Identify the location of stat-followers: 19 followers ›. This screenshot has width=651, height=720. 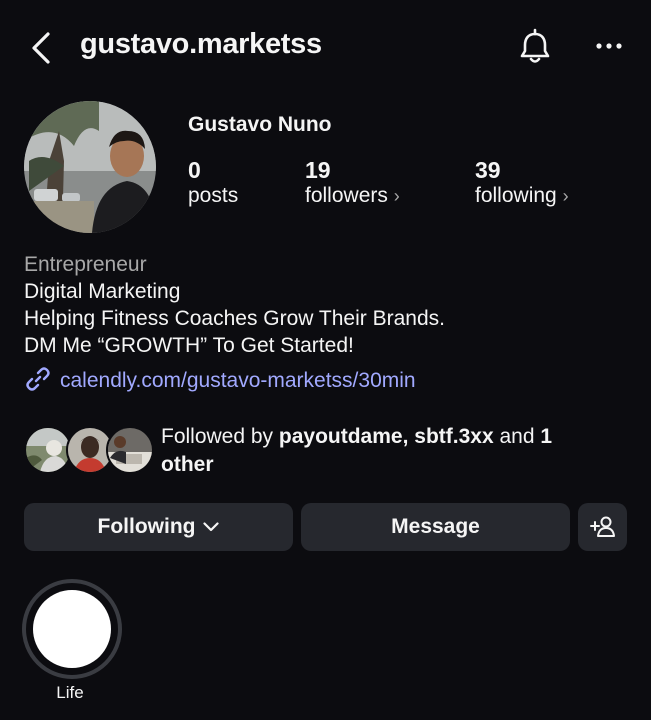
(352, 182).